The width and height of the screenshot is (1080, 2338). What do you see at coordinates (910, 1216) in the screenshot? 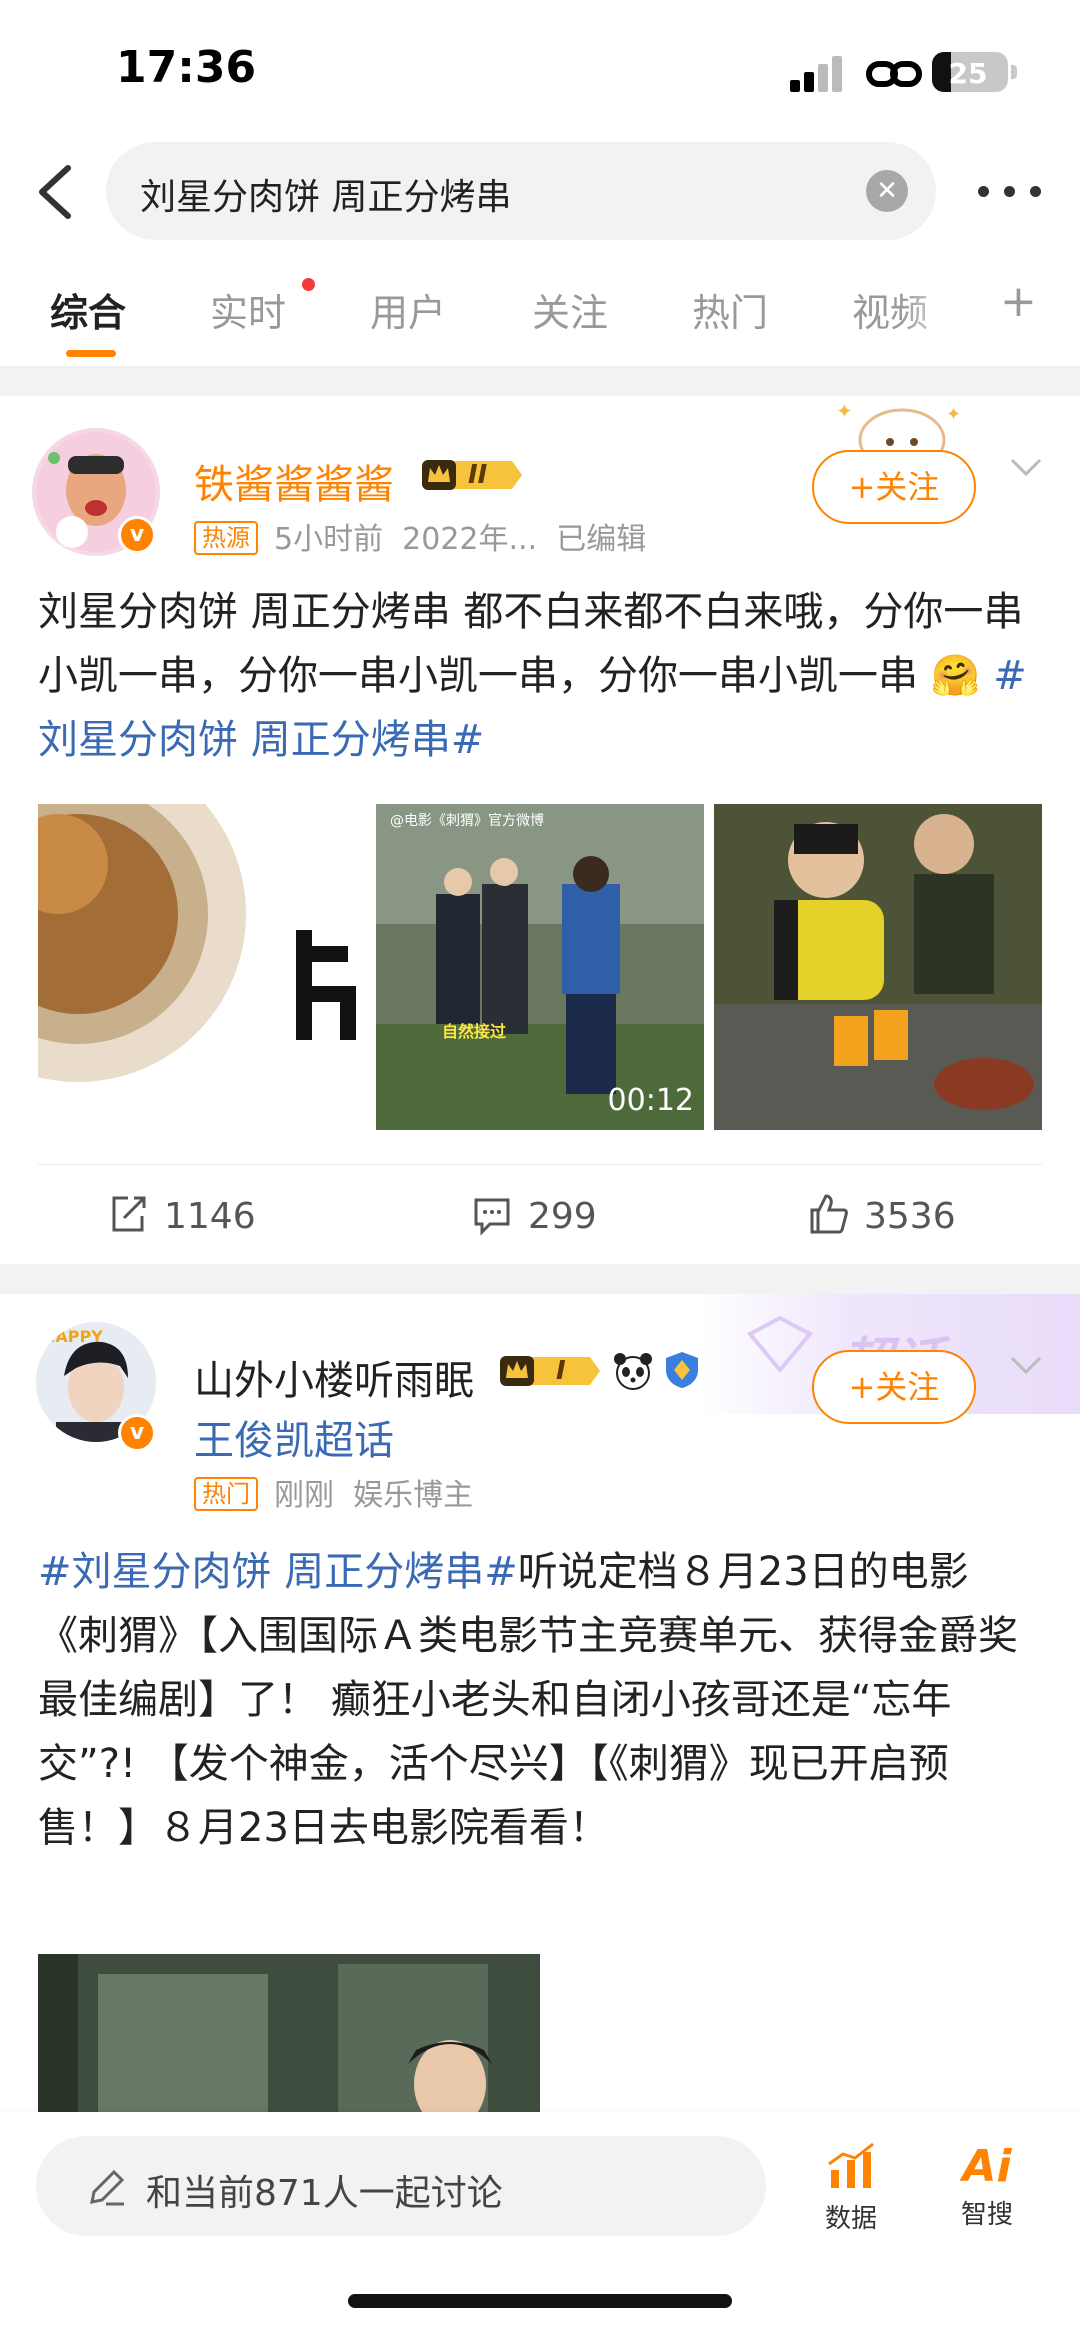
I see `like-count: 3536` at bounding box center [910, 1216].